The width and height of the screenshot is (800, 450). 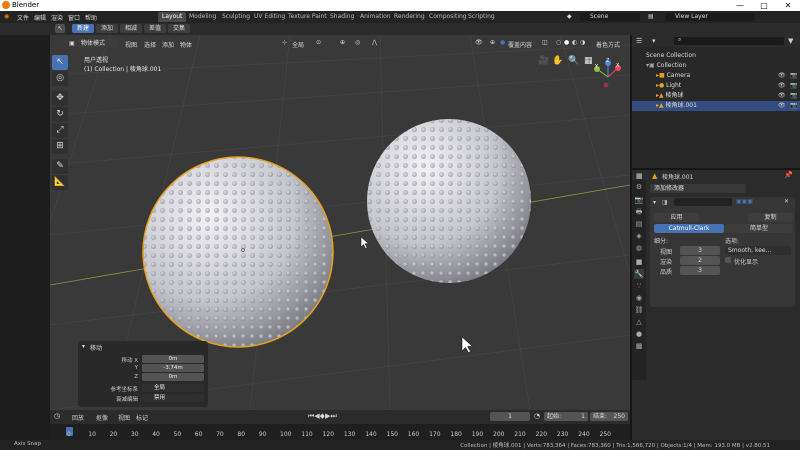 I want to click on tool-tab-icon: ⚙, so click(x=639, y=187).